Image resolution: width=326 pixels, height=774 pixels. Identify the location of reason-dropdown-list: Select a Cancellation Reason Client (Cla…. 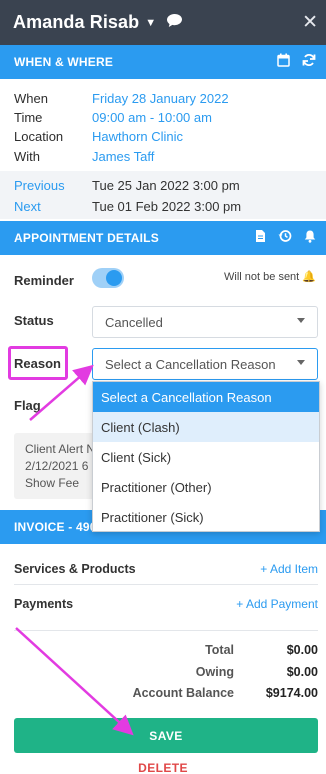
(206, 456).